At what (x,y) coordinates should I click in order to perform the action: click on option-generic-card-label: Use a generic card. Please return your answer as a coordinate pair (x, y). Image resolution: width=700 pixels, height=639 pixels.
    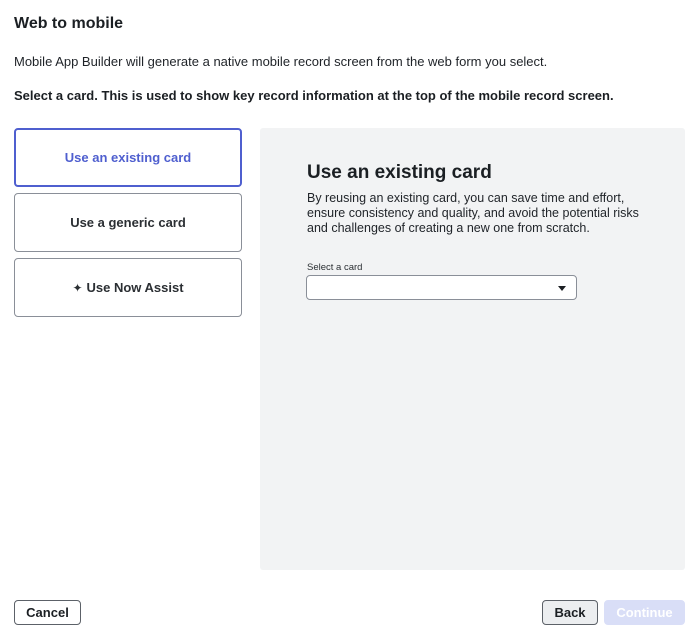
    Looking at the image, I should click on (128, 222).